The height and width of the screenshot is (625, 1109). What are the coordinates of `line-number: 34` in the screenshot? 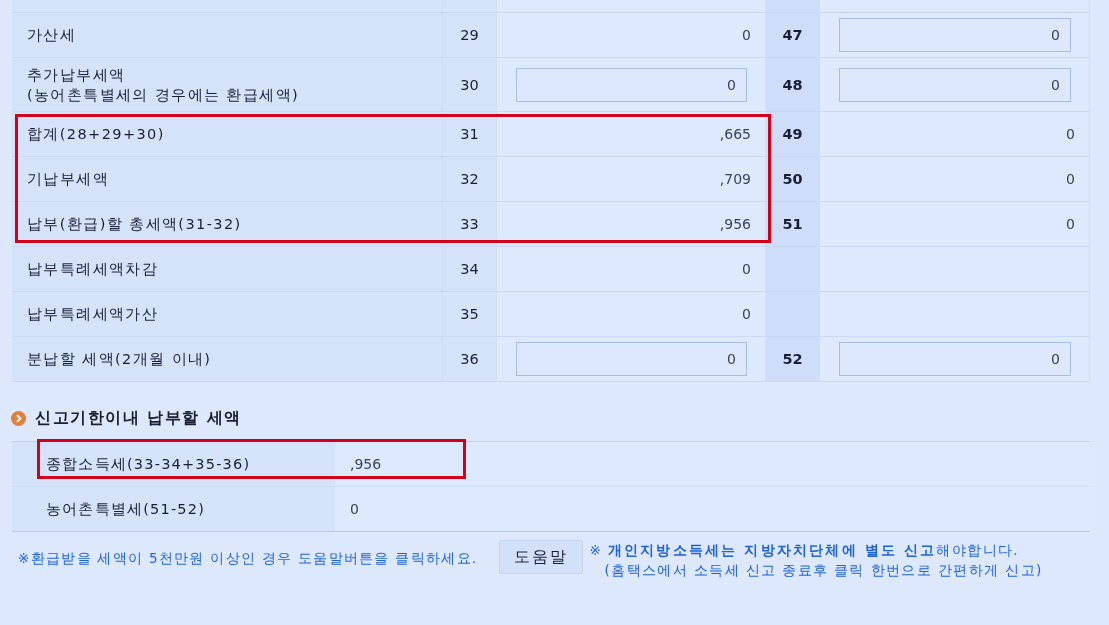 It's located at (469, 269).